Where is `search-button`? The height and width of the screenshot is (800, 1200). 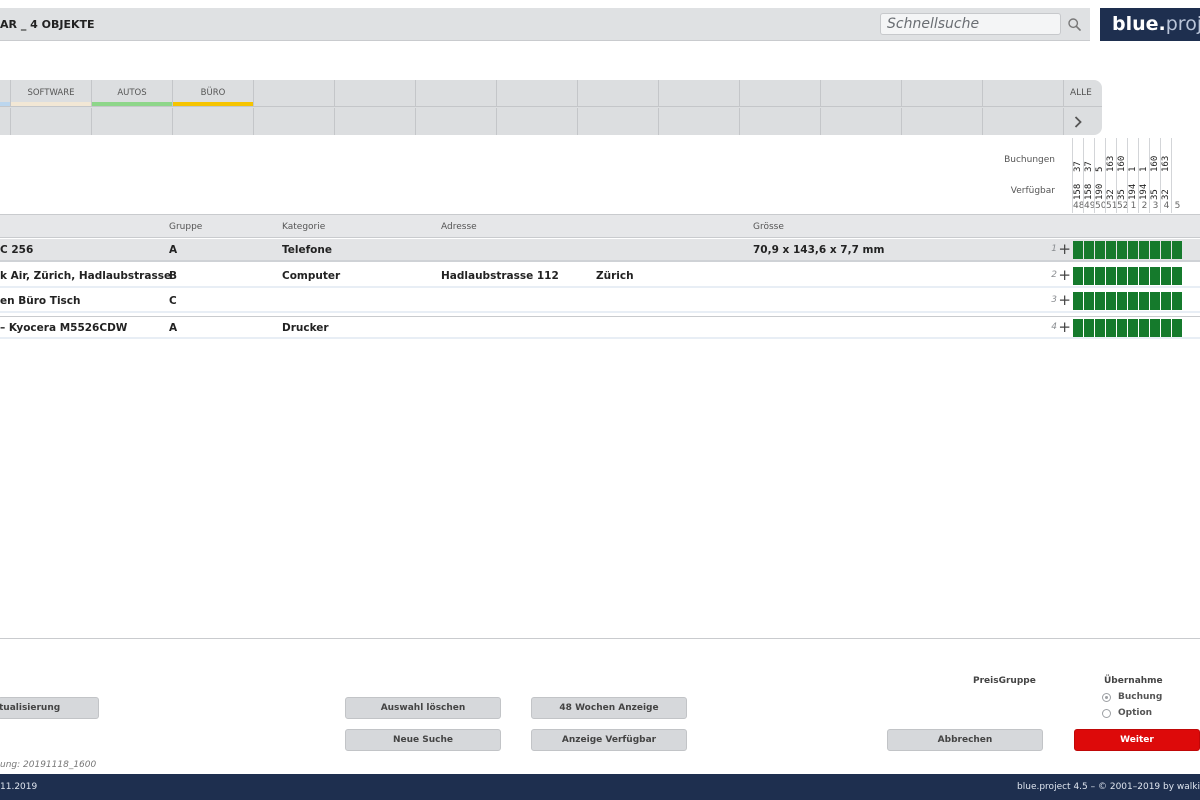 search-button is located at coordinates (1074, 24).